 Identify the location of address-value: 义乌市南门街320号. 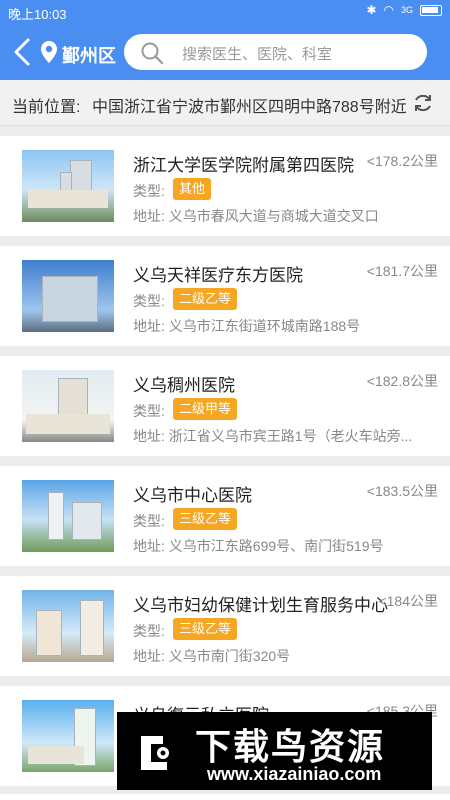
(229, 656).